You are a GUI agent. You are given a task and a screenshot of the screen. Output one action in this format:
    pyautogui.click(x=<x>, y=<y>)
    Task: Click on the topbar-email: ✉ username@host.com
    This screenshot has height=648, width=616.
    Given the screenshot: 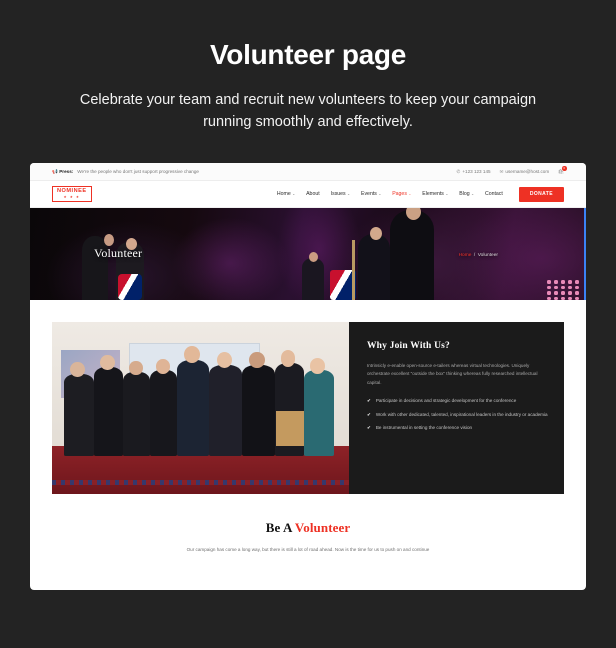 What is the action you would take?
    pyautogui.click(x=525, y=172)
    